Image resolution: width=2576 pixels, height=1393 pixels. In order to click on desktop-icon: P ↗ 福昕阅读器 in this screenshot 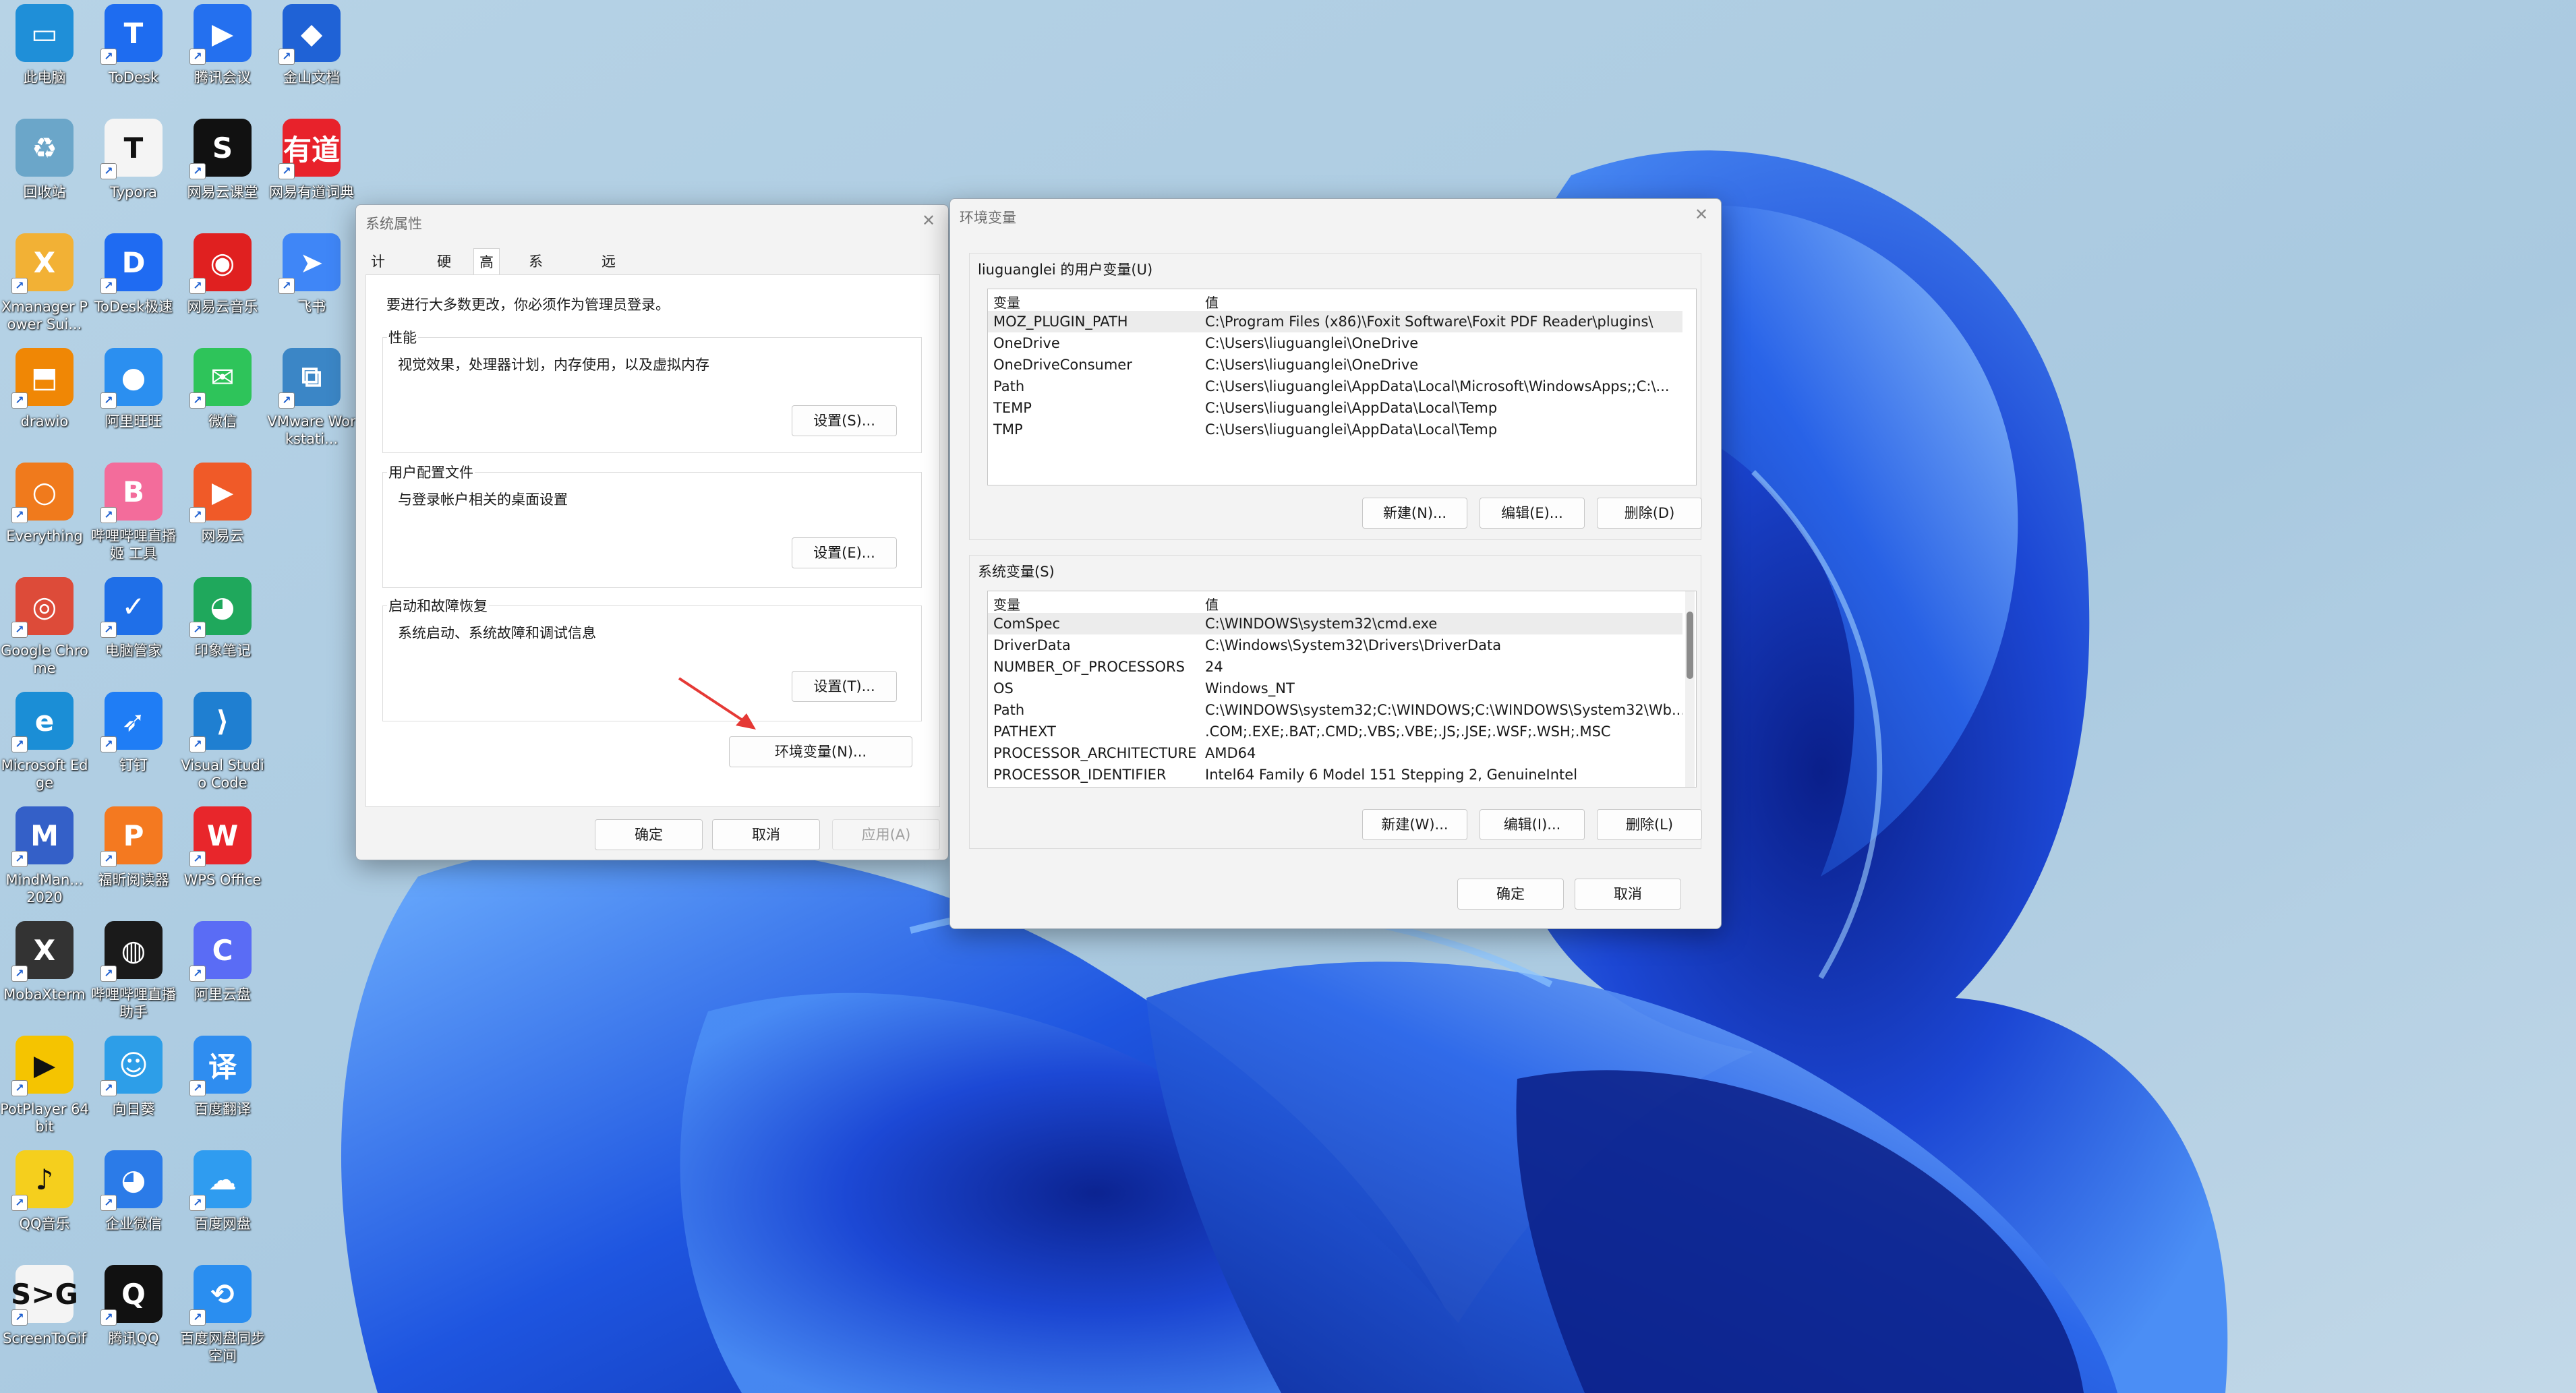, I will do `click(133, 847)`.